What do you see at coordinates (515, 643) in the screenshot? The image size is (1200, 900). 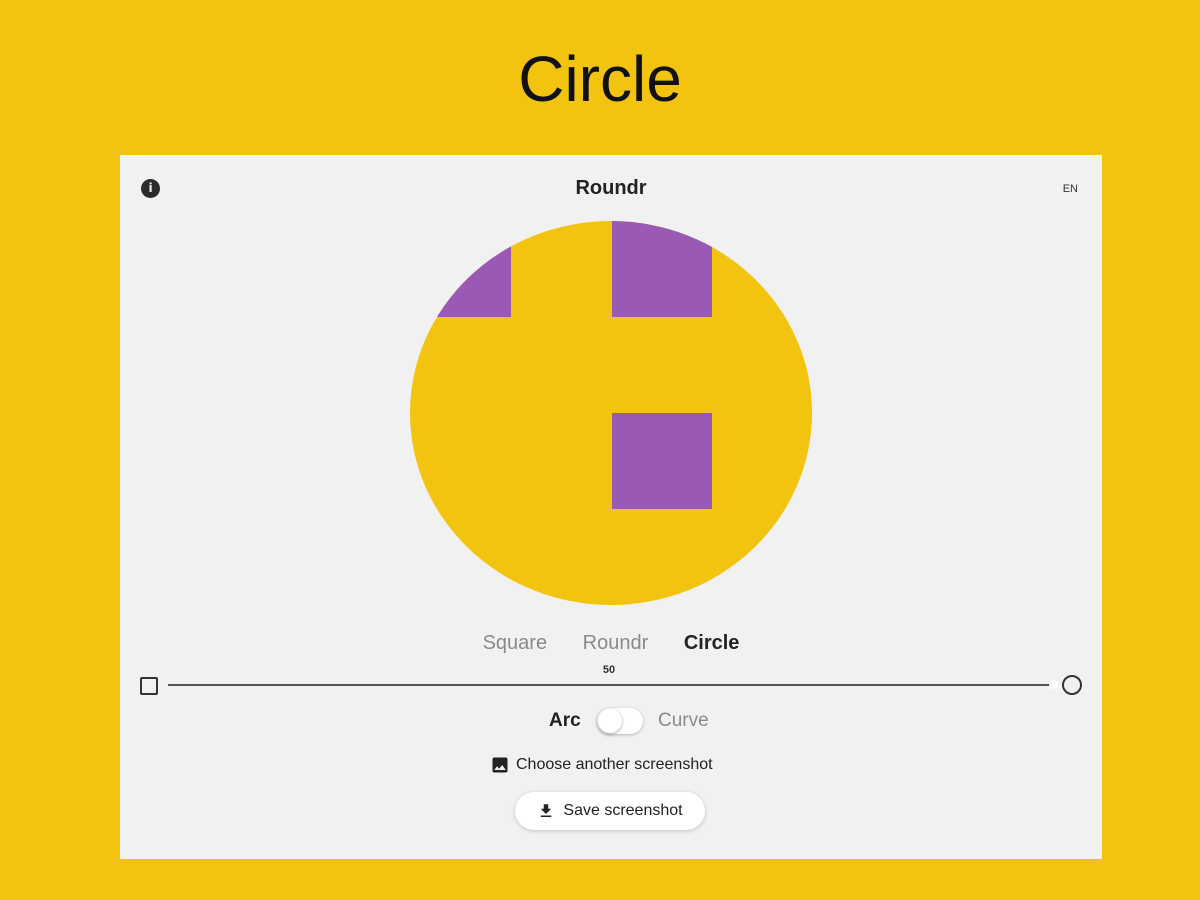 I see `tab-square: Square` at bounding box center [515, 643].